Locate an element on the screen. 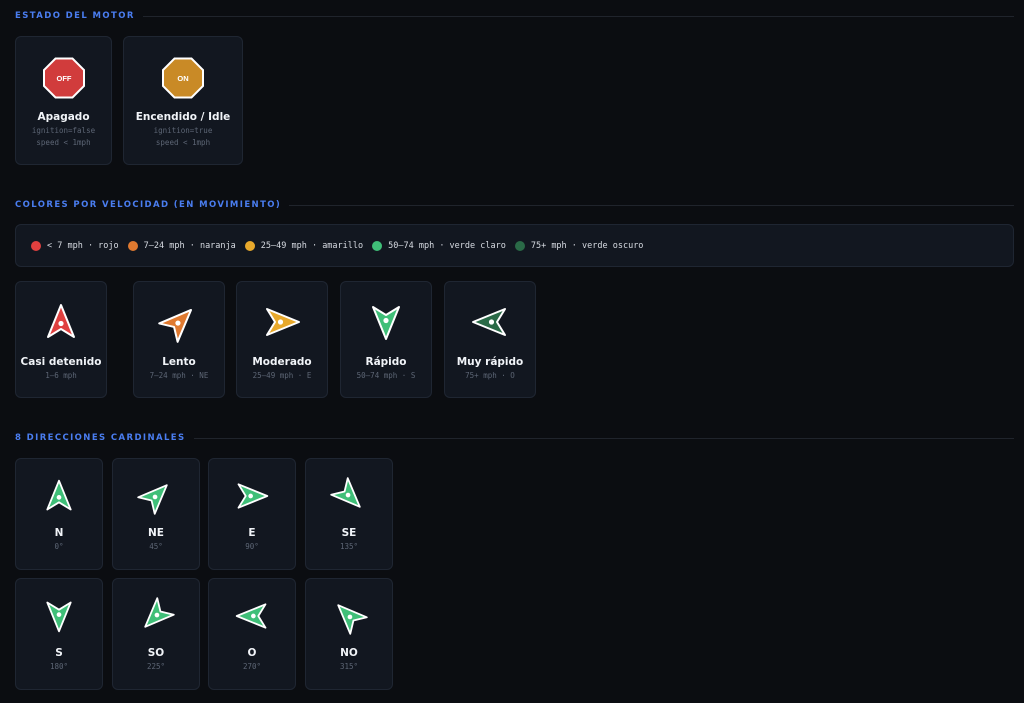  section-title-directions-text: 8 DIRECCIONES CARDINALES is located at coordinates (100, 438).